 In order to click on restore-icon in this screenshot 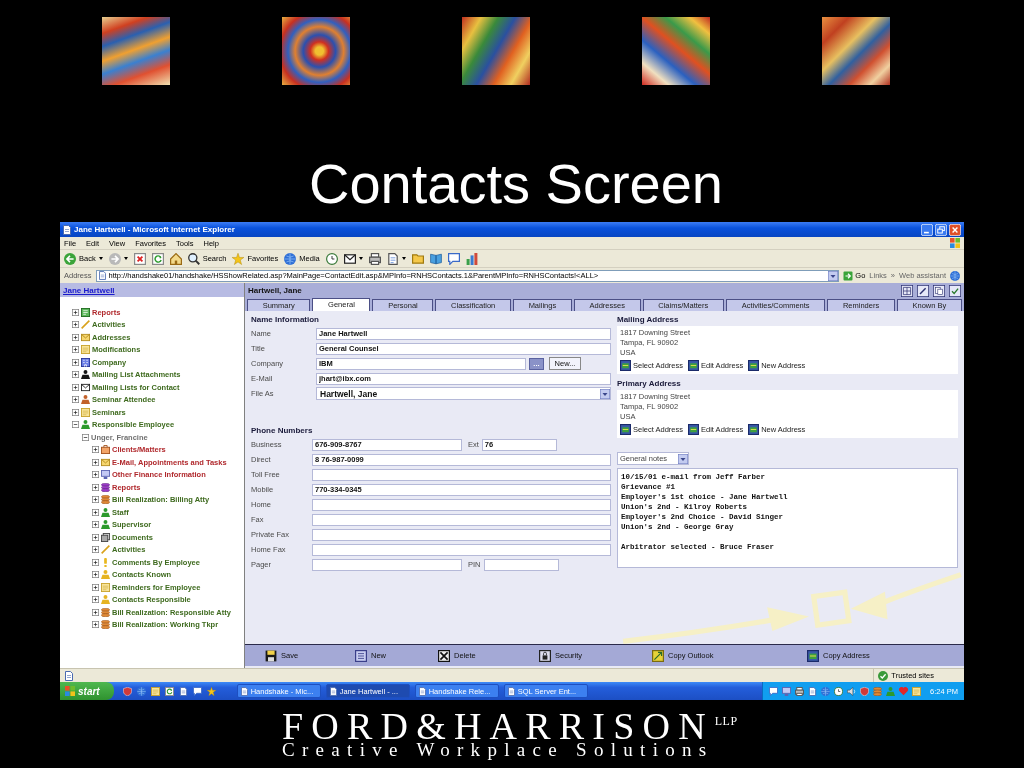, I will do `click(941, 229)`.